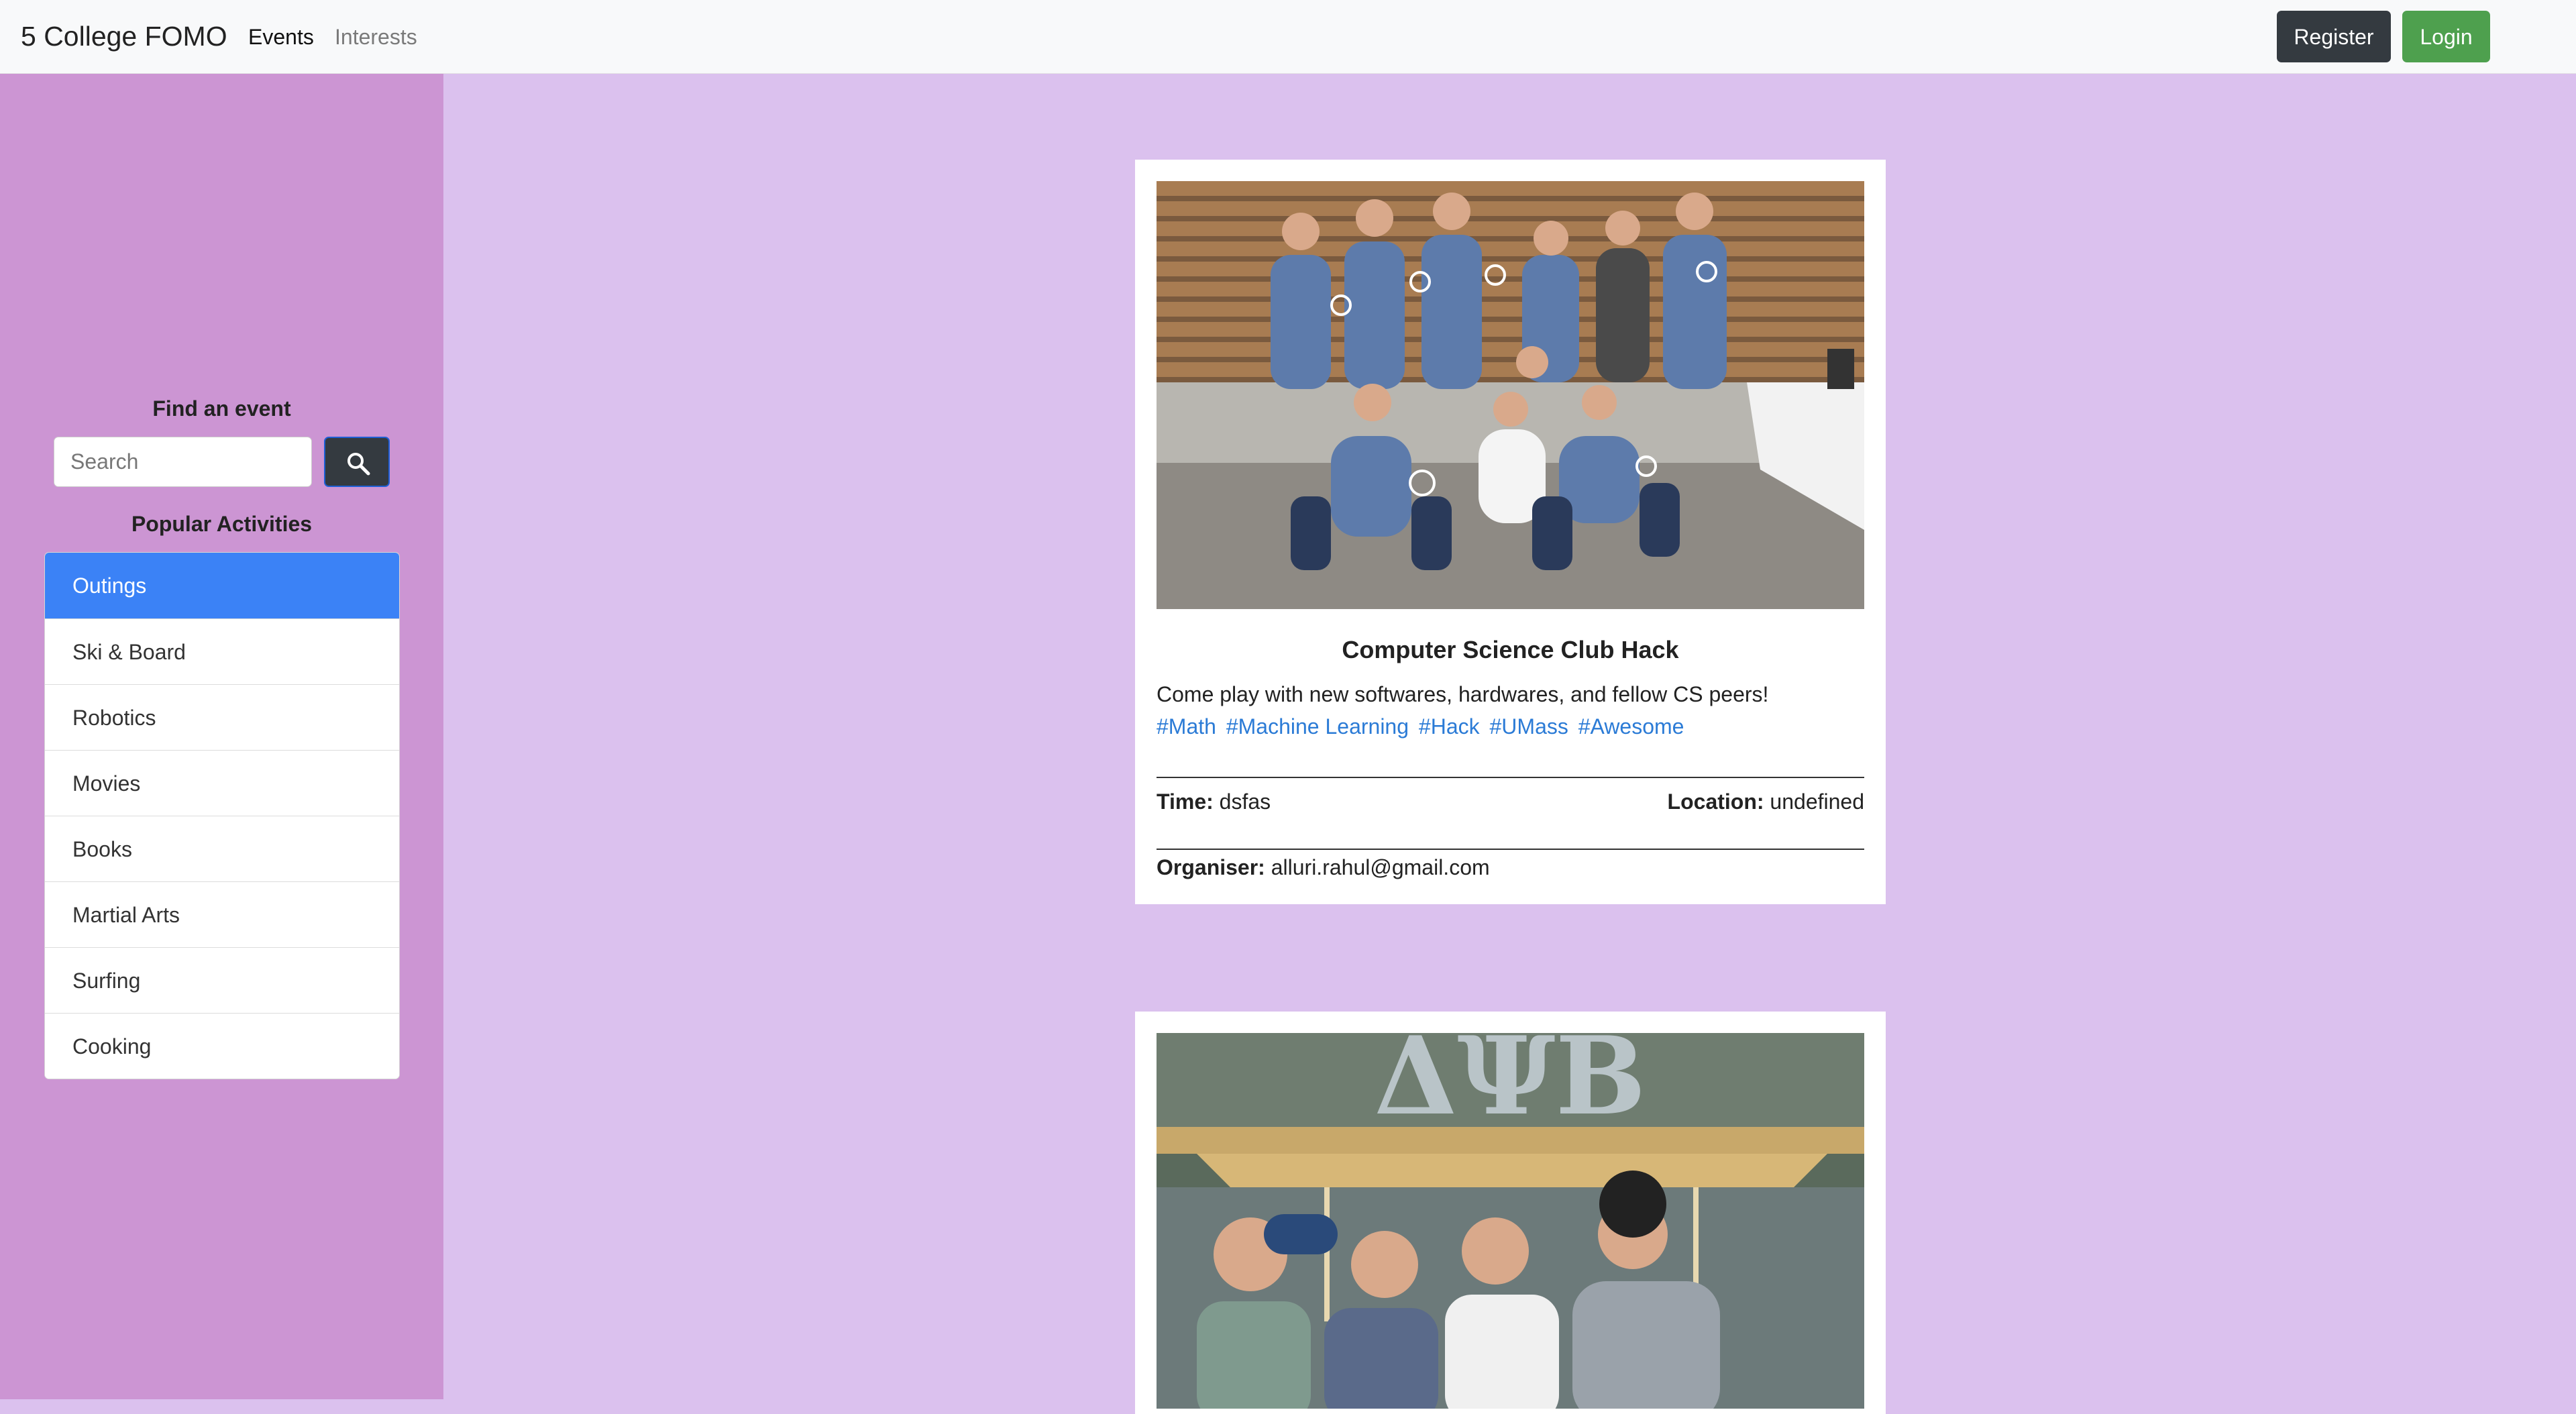 Image resolution: width=2576 pixels, height=1414 pixels. Describe the element at coordinates (222, 783) in the screenshot. I see `activity-item-movies: Movies` at that location.